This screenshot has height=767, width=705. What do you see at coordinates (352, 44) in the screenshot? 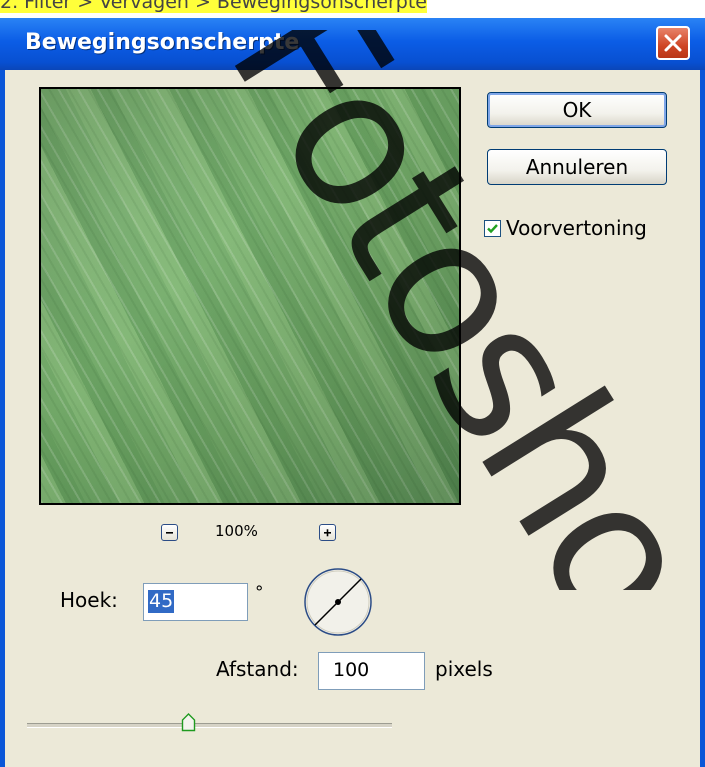
I see `title-bar: Bewegingsonscherpte` at bounding box center [352, 44].